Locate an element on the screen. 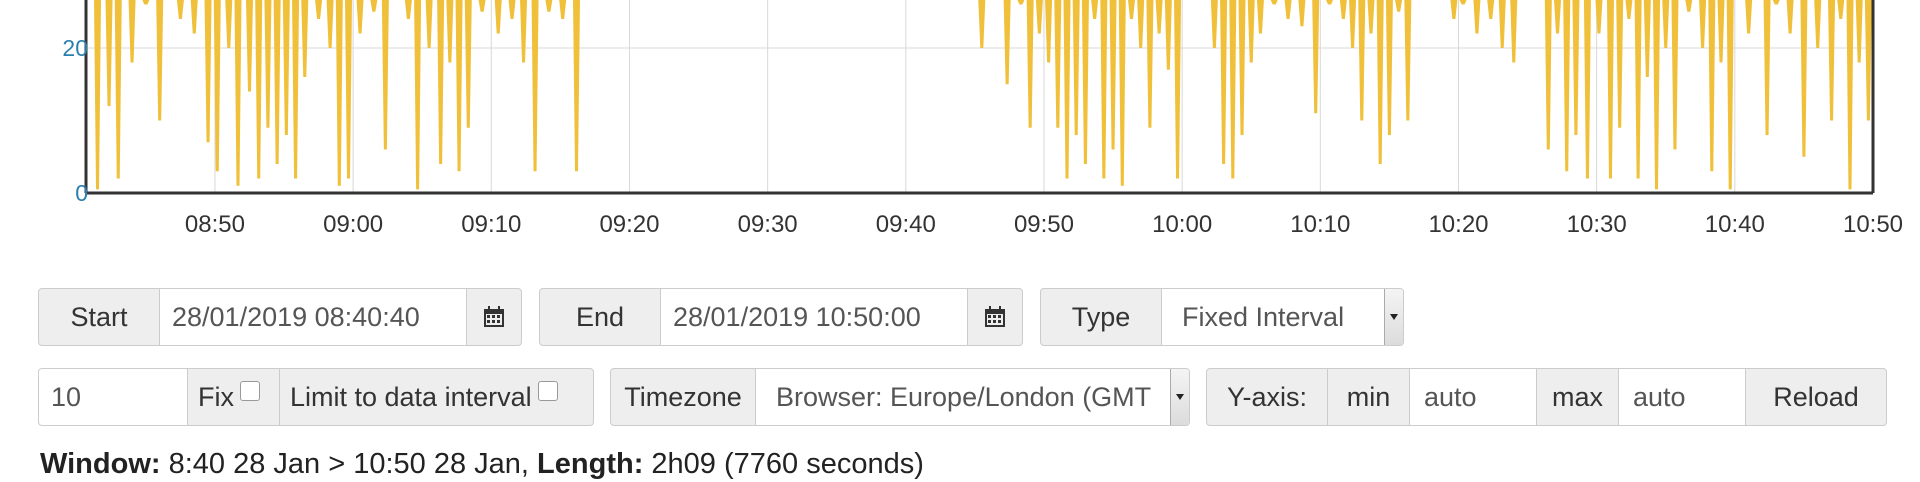  start-datetime-input: 28/01/2019 08:40:40 is located at coordinates (313, 317).